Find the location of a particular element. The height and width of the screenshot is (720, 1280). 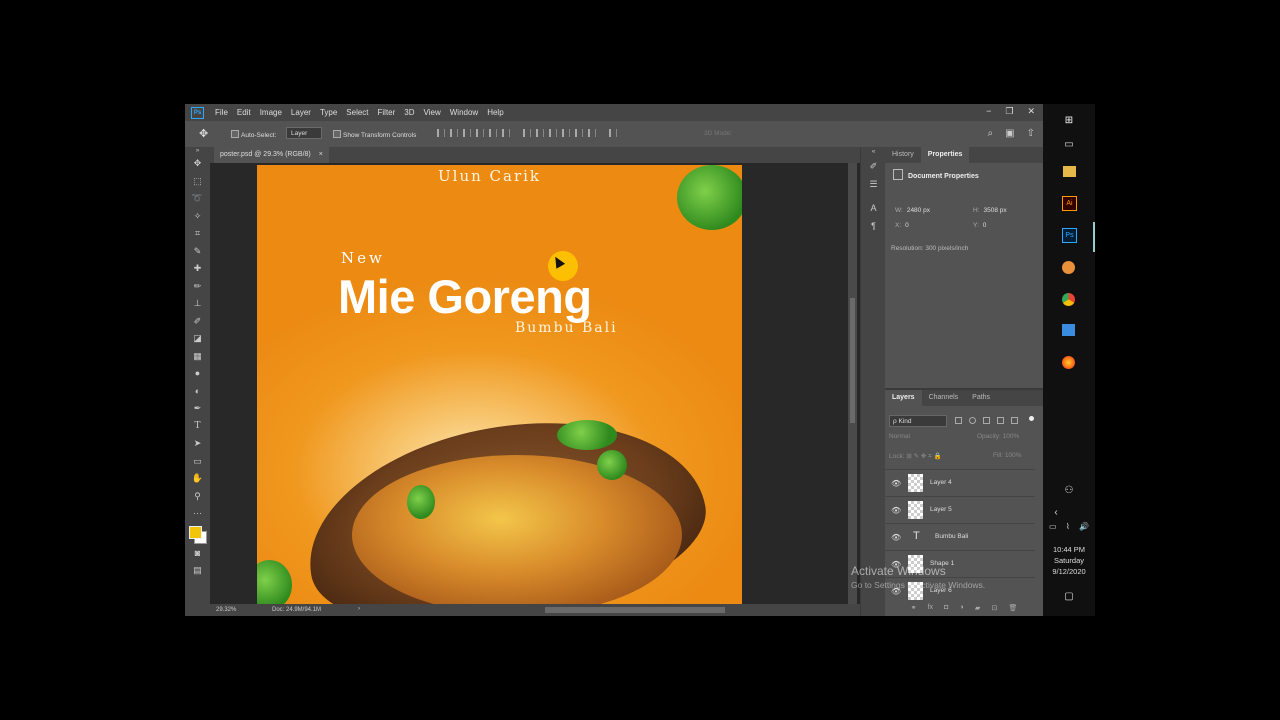

foreground-color-swatch is located at coordinates (195, 532).